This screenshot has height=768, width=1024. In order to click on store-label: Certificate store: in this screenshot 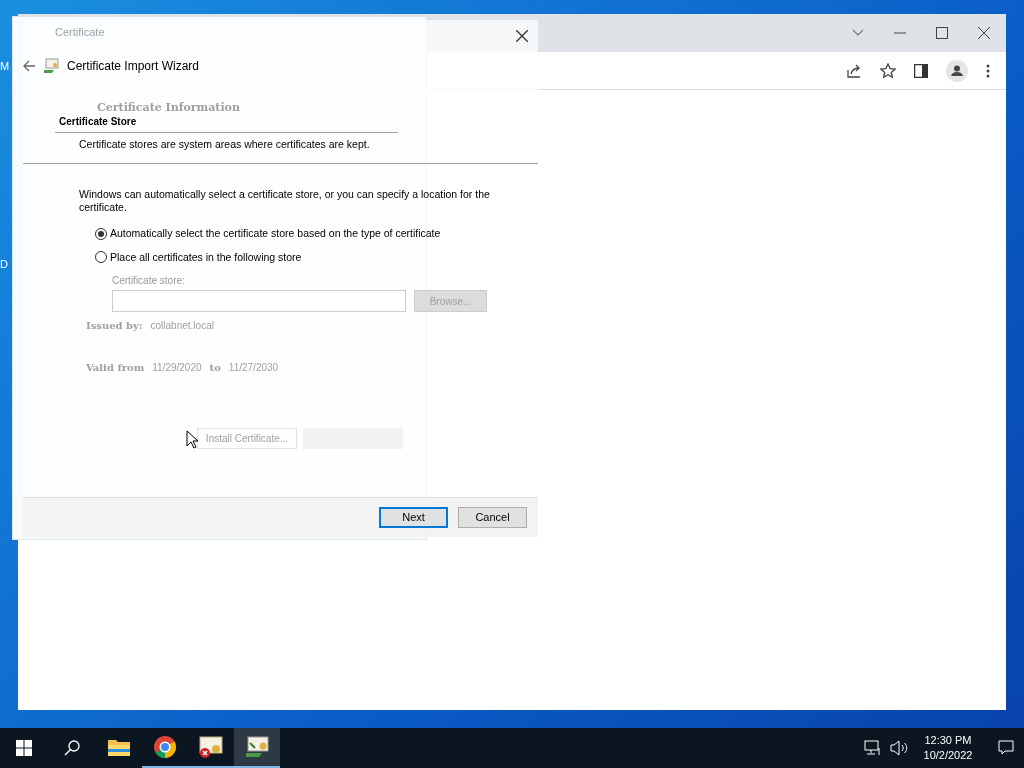, I will do `click(149, 281)`.